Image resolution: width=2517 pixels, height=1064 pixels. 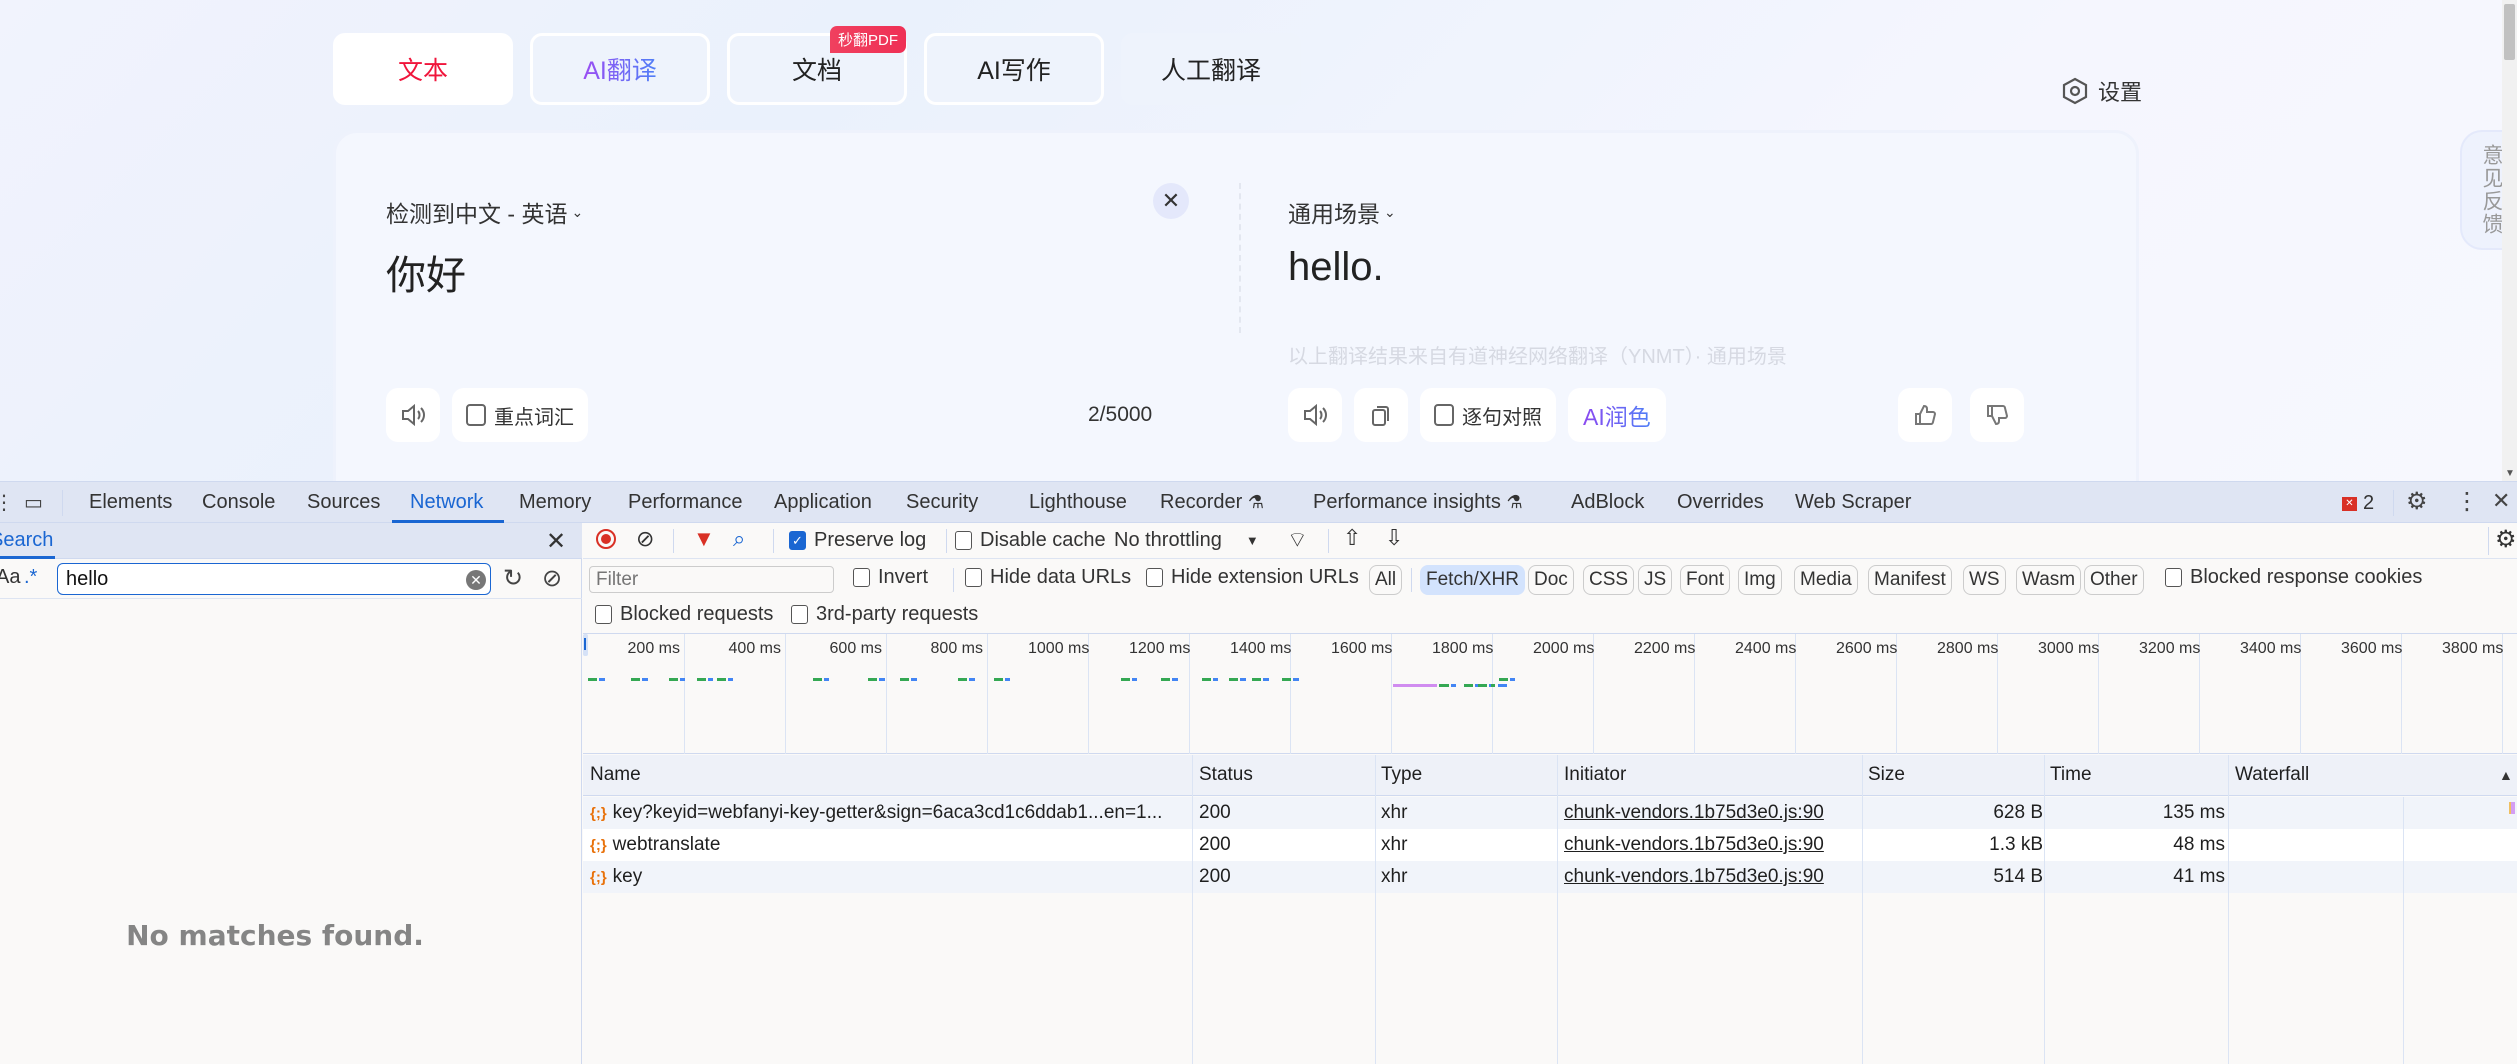 What do you see at coordinates (7, 502) in the screenshot?
I see `inspect-element-icon: ⋮` at bounding box center [7, 502].